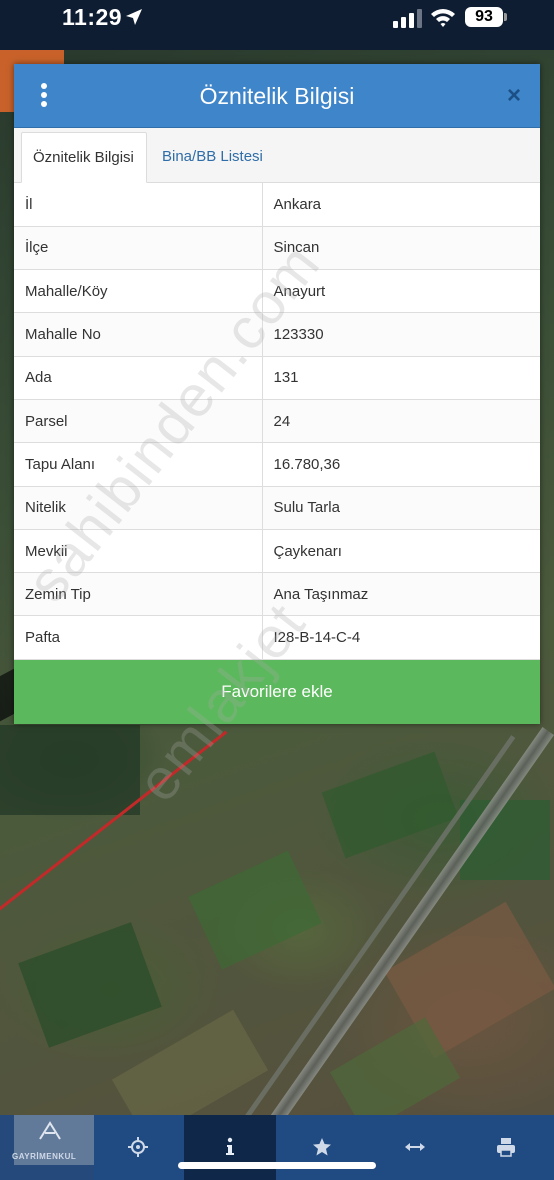 The width and height of the screenshot is (554, 1180). I want to click on app-logo: GAYRİMENKUL, so click(47, 1147).